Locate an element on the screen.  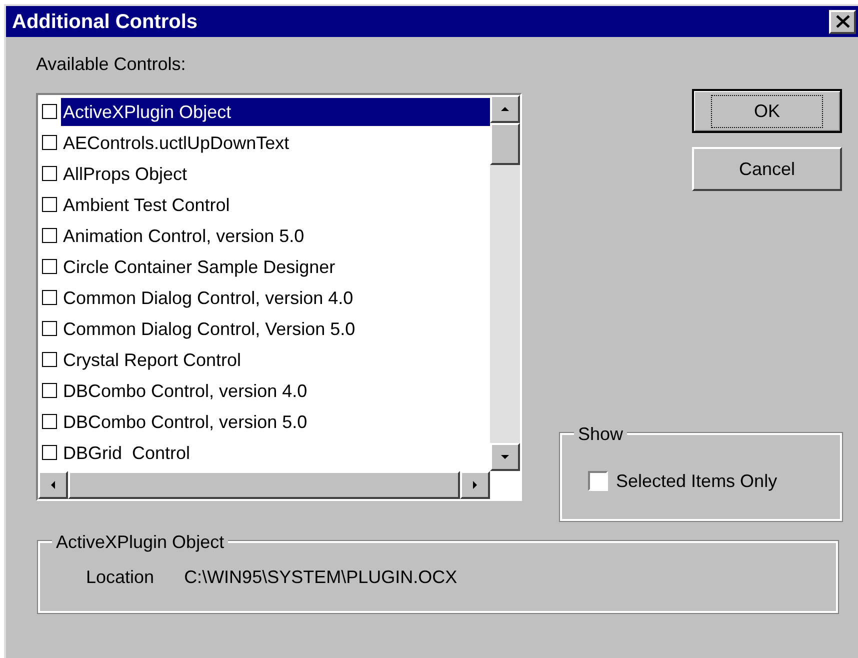
item-label: Common Dialog Control, Version 5.0 is located at coordinates (209, 329).